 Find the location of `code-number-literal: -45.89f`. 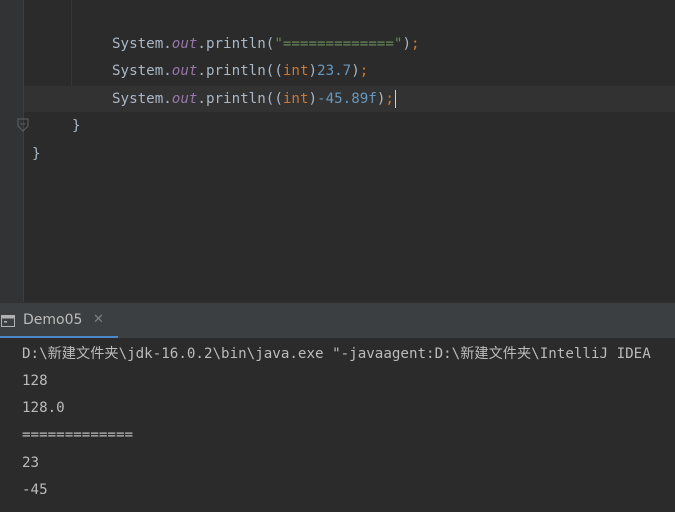

code-number-literal: -45.89f is located at coordinates (347, 99).